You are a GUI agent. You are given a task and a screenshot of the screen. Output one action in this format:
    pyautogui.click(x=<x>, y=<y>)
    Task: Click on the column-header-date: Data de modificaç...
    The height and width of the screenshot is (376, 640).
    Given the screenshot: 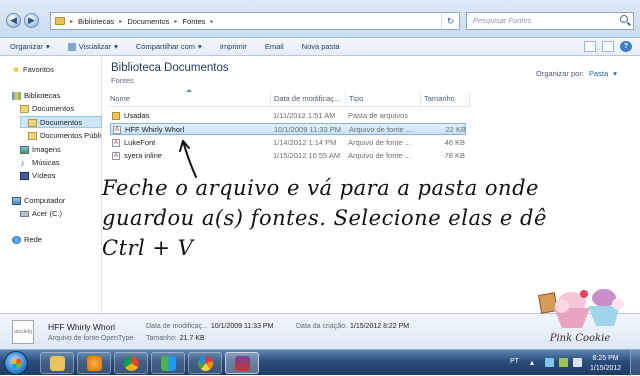 What is the action you would take?
    pyautogui.click(x=309, y=99)
    